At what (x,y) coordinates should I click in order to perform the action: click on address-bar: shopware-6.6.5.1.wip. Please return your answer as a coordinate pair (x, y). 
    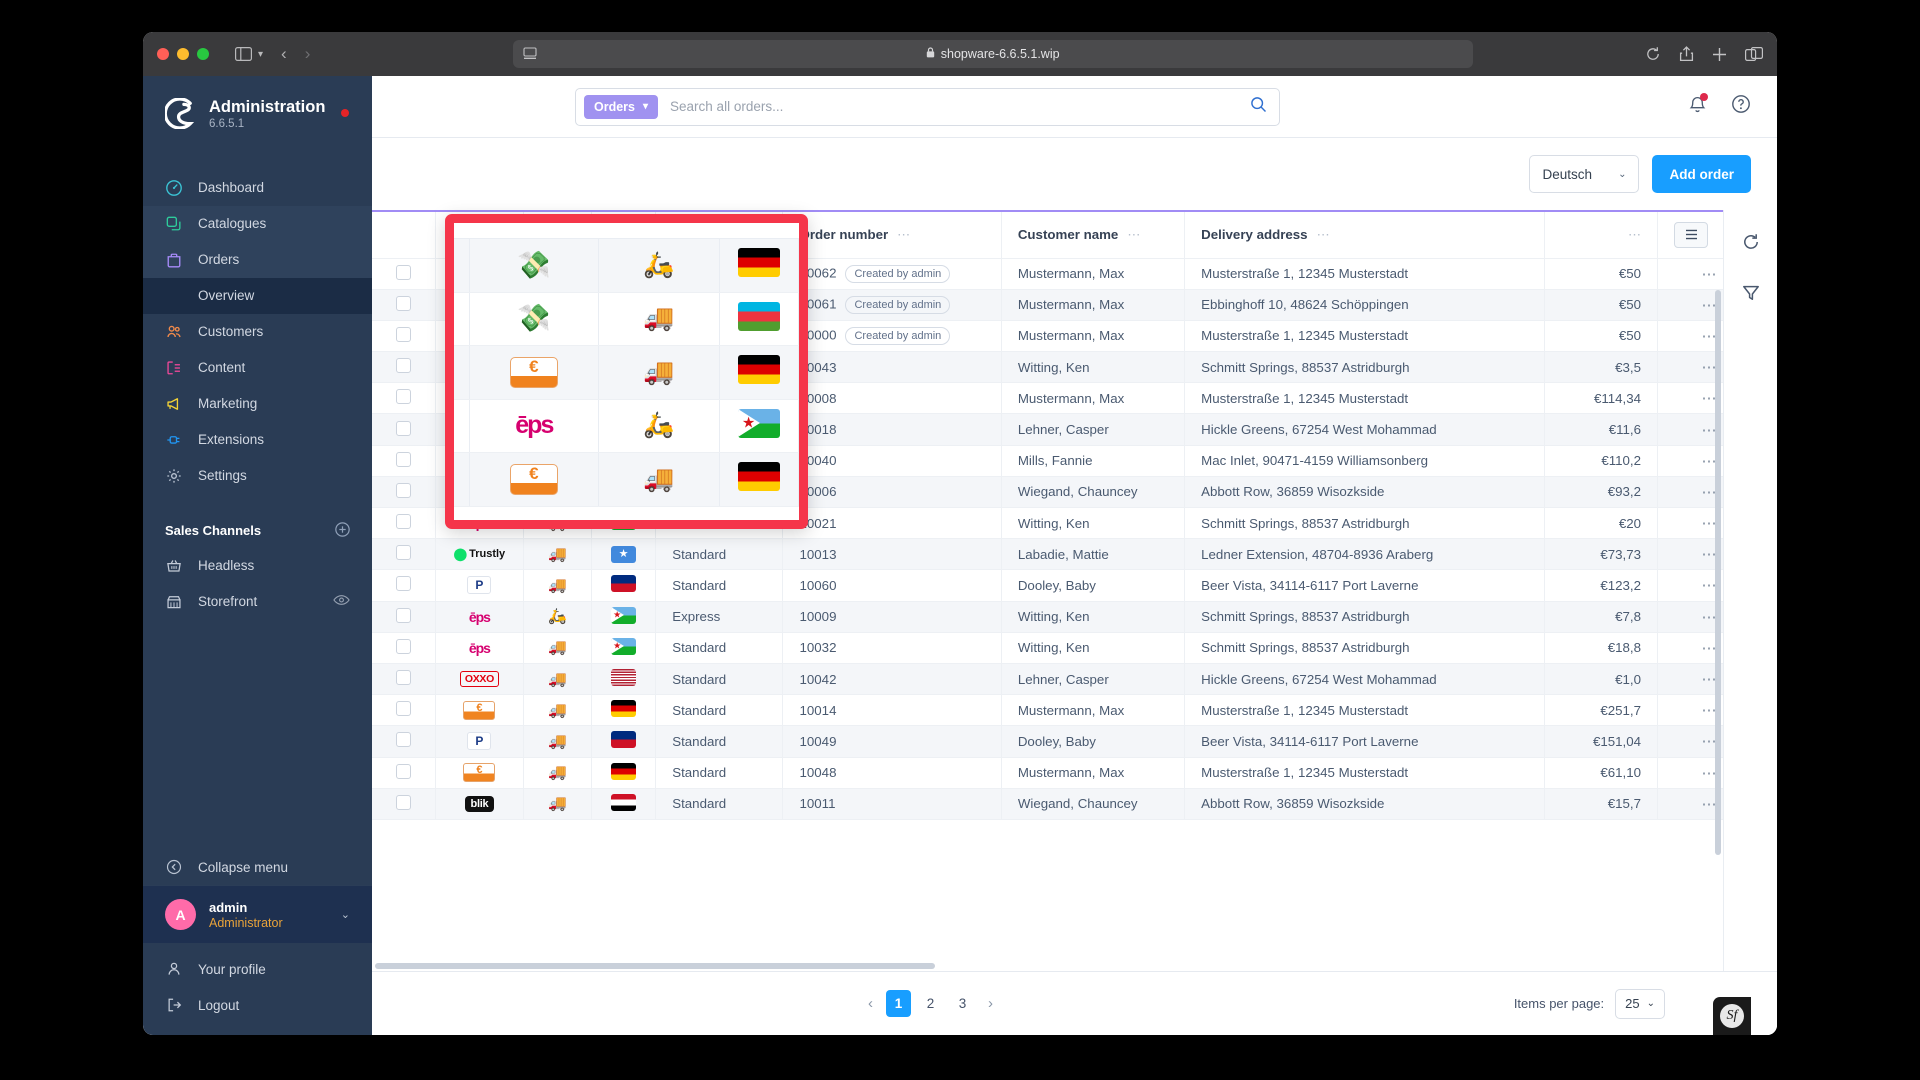
    Looking at the image, I should click on (992, 54).